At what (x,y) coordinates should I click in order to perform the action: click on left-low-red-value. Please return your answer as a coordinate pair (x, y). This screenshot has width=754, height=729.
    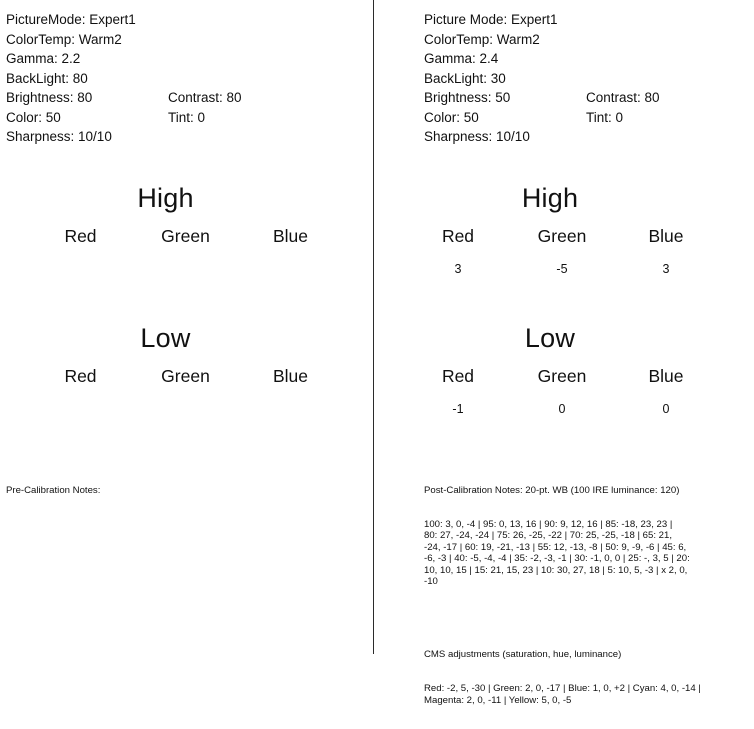
    Looking at the image, I should click on (80, 409).